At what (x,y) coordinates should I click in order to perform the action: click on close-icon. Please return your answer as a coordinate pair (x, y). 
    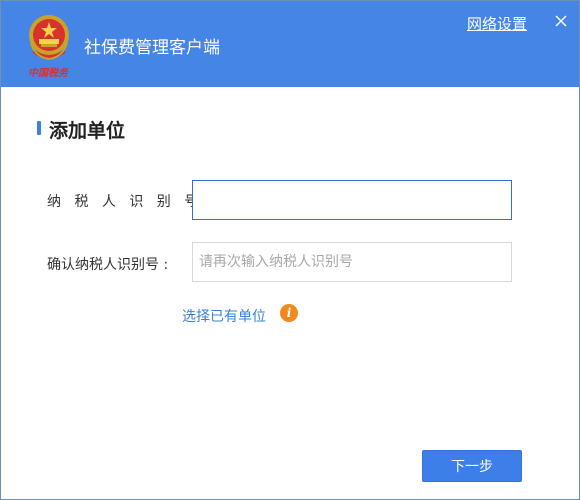
    Looking at the image, I should click on (561, 21).